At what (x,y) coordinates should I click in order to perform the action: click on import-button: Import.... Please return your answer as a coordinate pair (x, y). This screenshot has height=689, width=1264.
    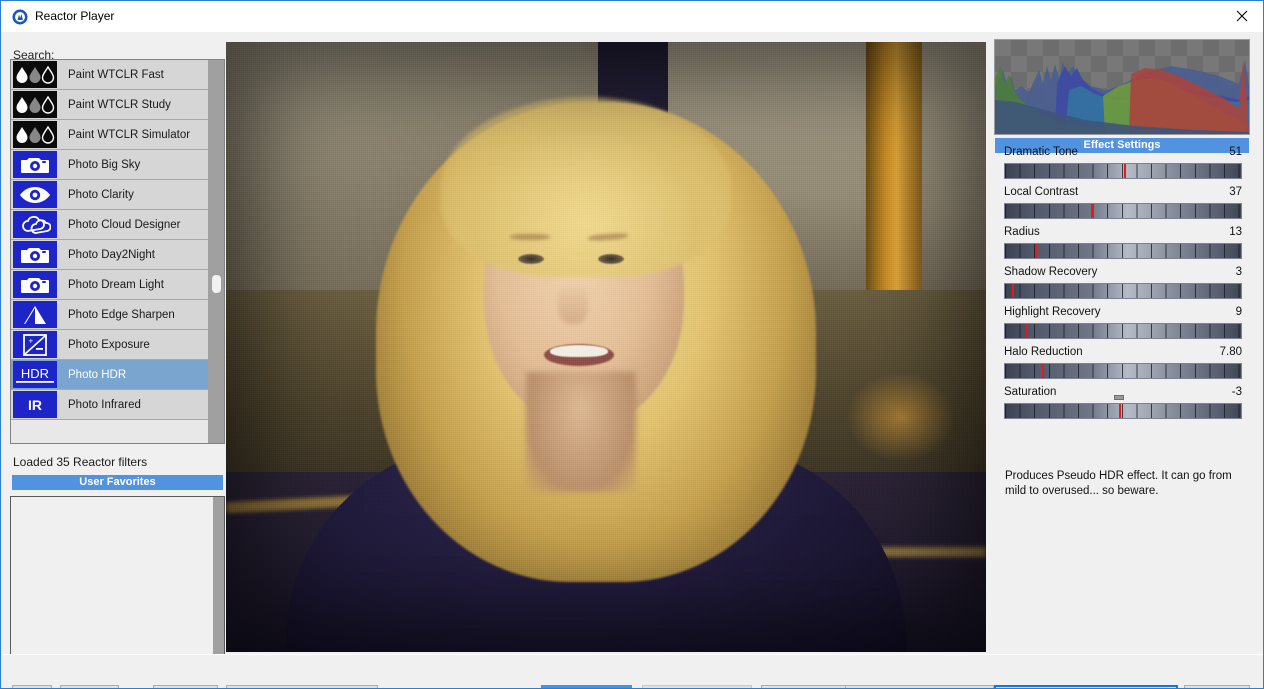
    Looking at the image, I should click on (185, 686).